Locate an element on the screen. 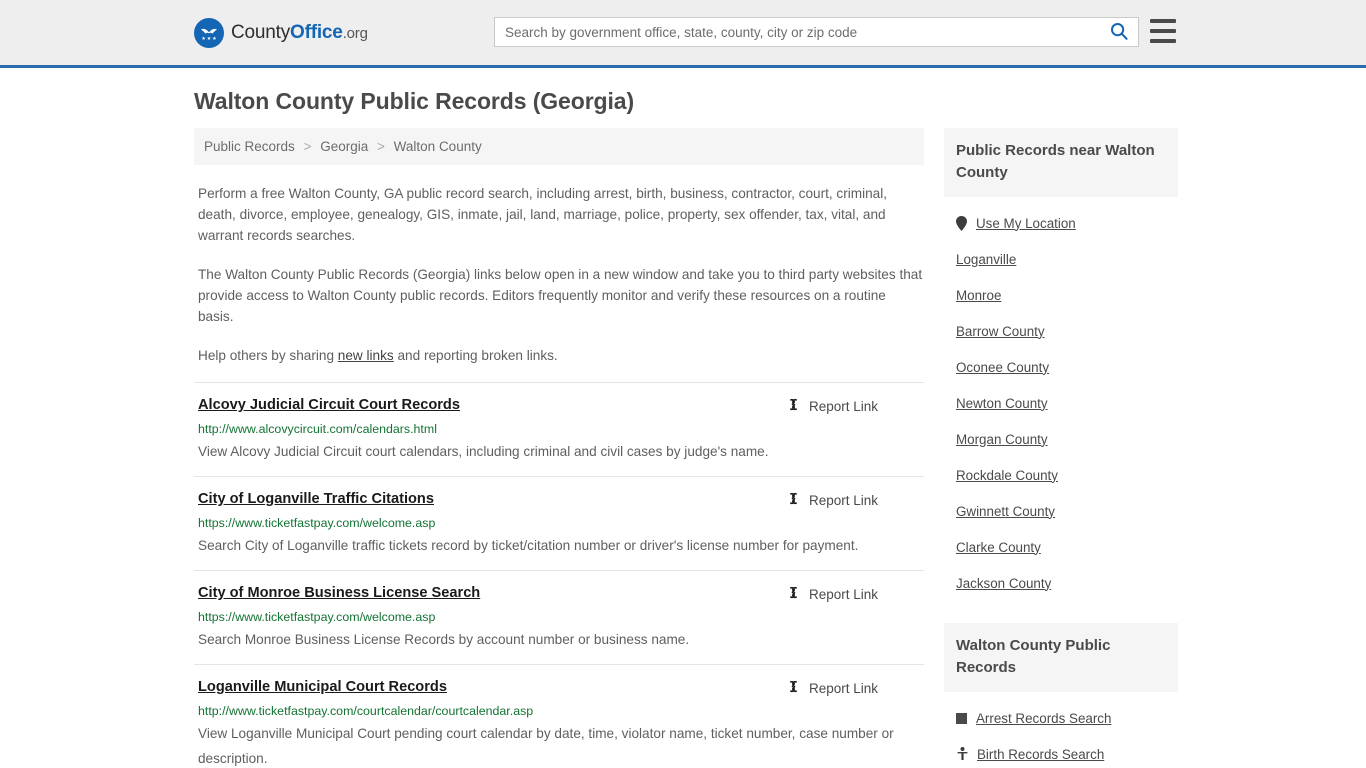 Image resolution: width=1366 pixels, height=768 pixels. listing-title-link: City of Loganville Traffic Citations is located at coordinates (316, 499).